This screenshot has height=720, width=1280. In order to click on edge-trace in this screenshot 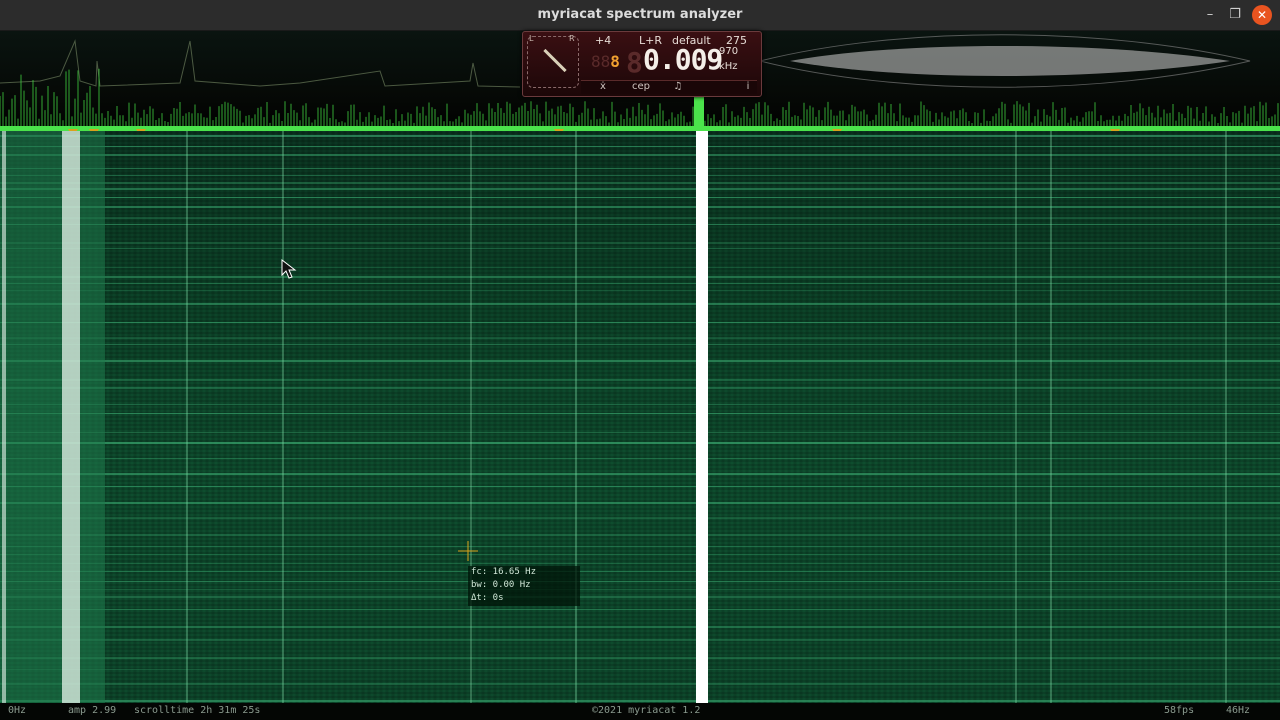, I will do `click(4, 417)`.